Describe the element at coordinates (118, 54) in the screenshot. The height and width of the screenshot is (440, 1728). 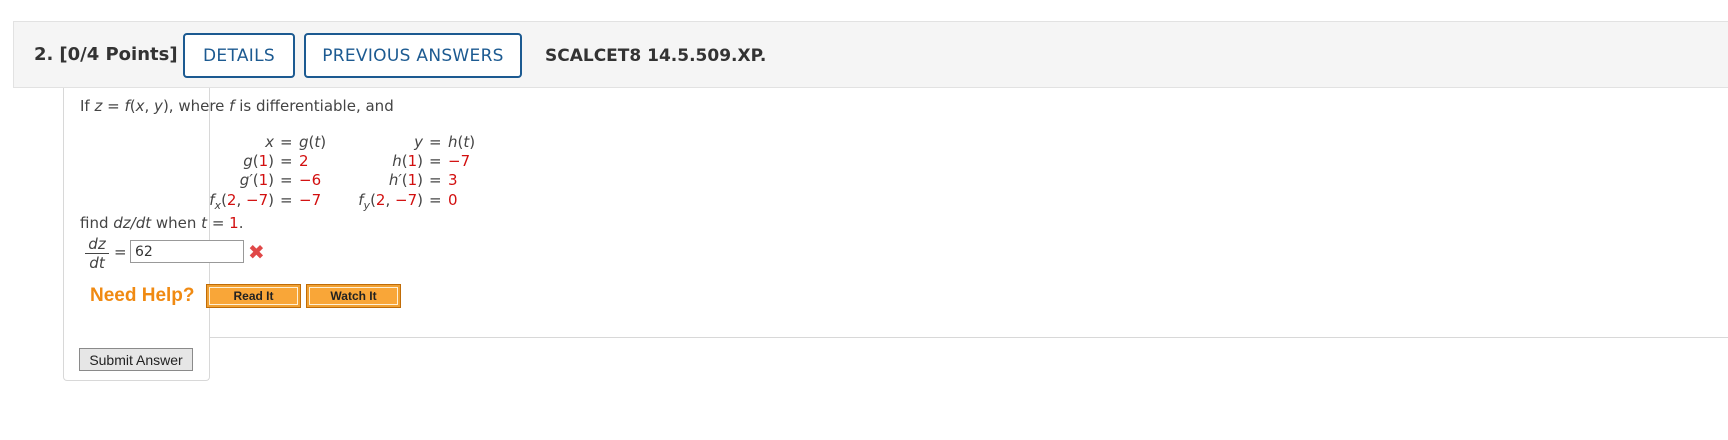
I see `question-points: [0/4 Points]` at that location.